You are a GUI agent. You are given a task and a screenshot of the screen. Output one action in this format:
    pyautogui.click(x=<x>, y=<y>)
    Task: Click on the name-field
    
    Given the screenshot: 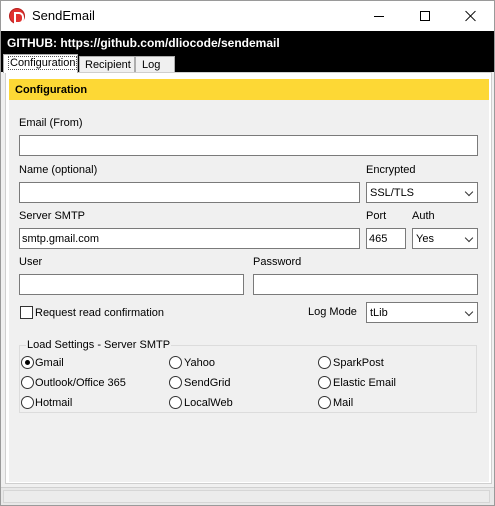 What is the action you would take?
    pyautogui.click(x=189, y=192)
    